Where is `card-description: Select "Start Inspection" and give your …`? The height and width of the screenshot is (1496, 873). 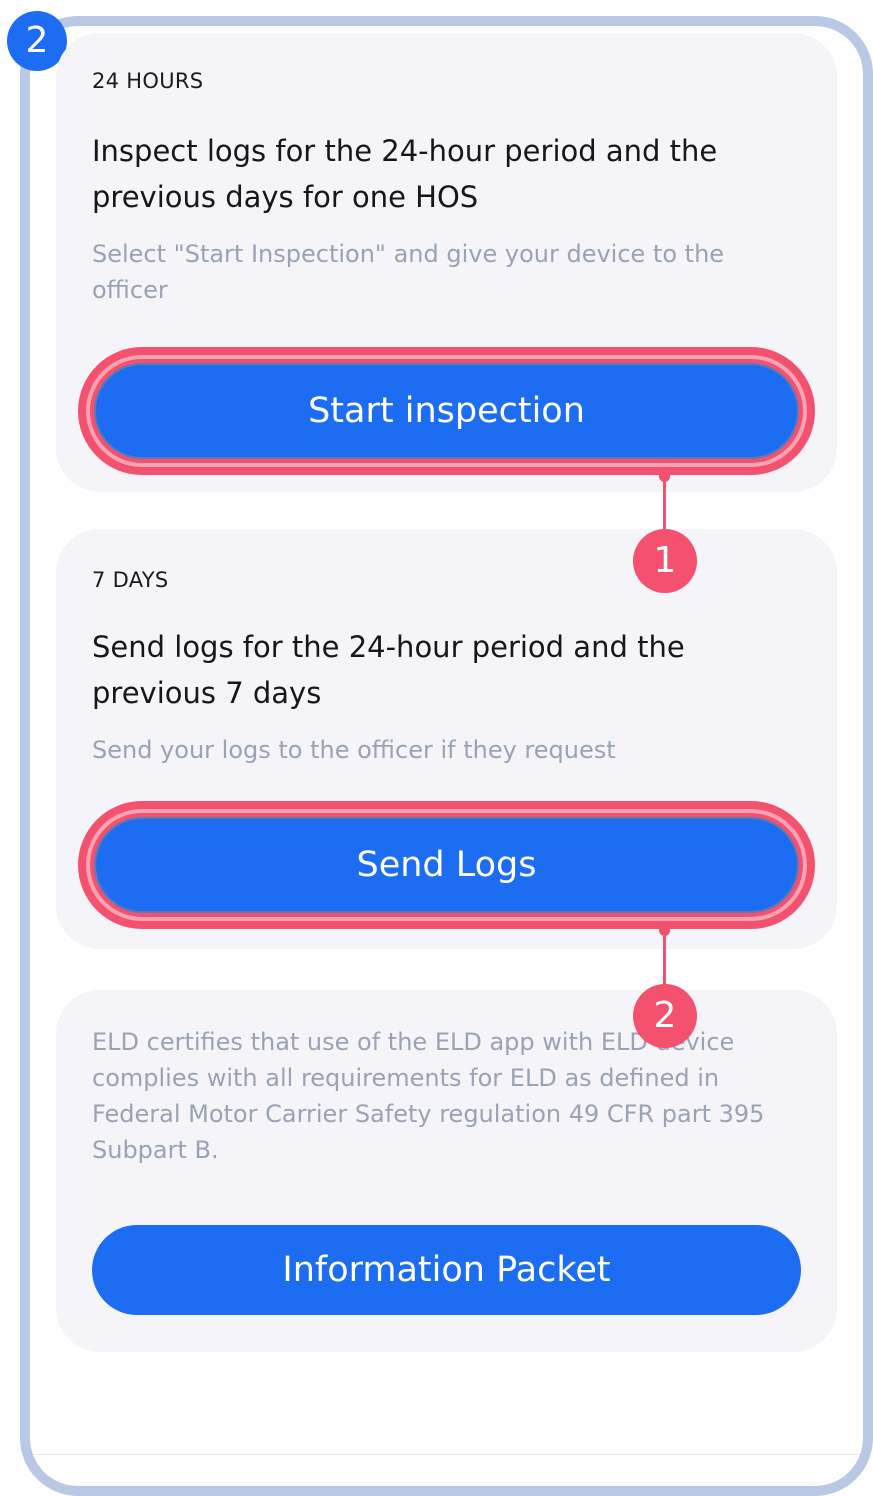
card-description: Select "Start Inspection" and give your … is located at coordinates (408, 272).